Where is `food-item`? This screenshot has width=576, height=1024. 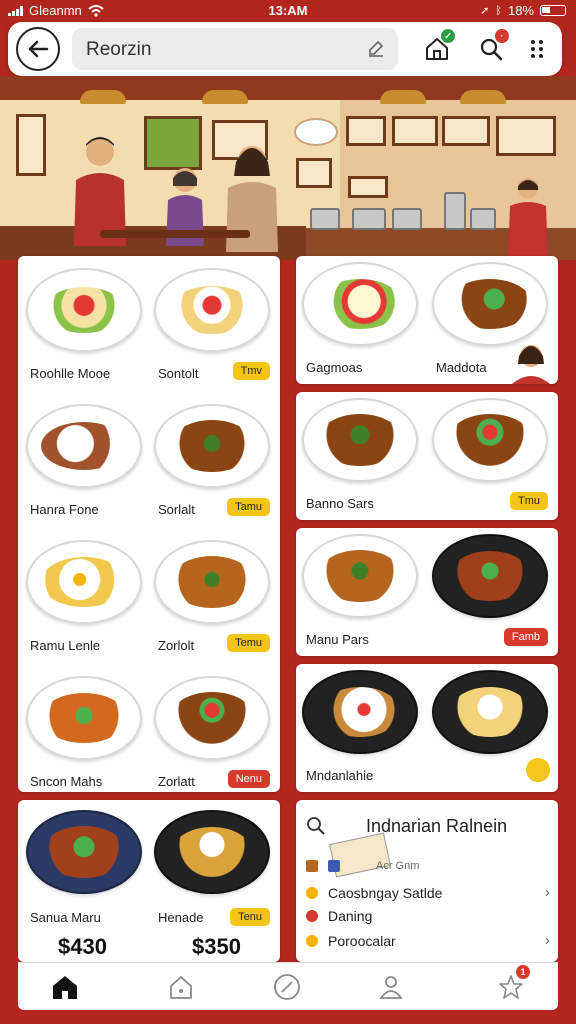
food-item is located at coordinates (491, 726).